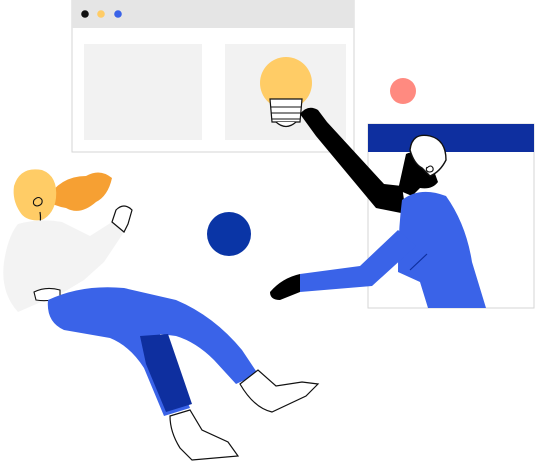  Describe the element at coordinates (403, 91) in the screenshot. I see `pink-circle-icon` at that location.